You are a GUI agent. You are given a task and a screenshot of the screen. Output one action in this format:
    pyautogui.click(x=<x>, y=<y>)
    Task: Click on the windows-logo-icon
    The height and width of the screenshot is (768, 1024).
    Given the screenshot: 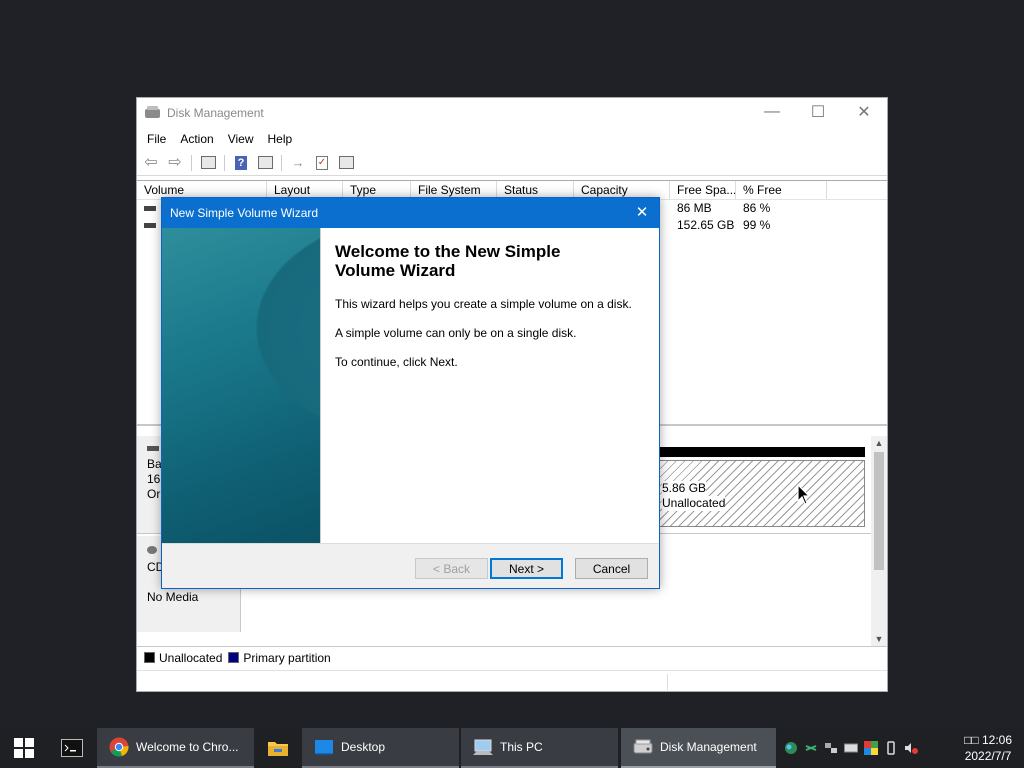 What is the action you would take?
    pyautogui.click(x=24, y=748)
    